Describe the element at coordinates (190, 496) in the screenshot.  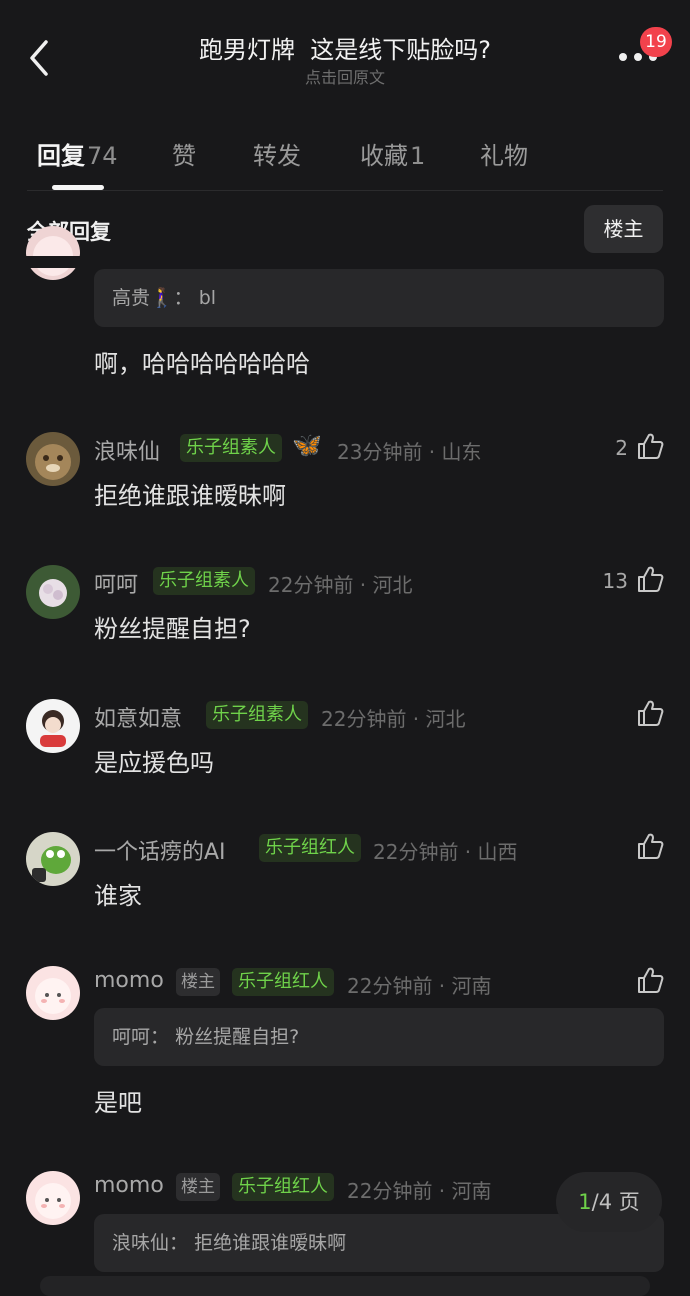
I see `comment-text: 拒绝谁跟谁暧昧啊` at that location.